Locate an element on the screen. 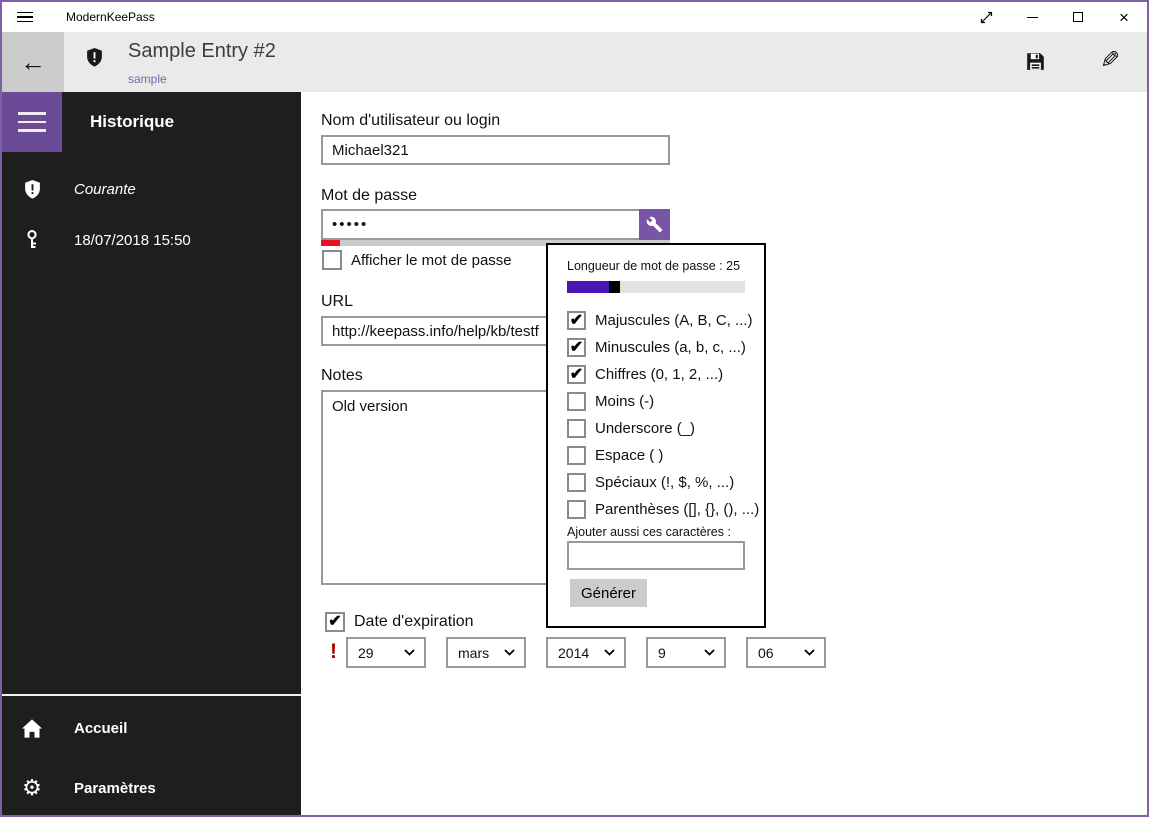  hour-select: 9 is located at coordinates (686, 652).